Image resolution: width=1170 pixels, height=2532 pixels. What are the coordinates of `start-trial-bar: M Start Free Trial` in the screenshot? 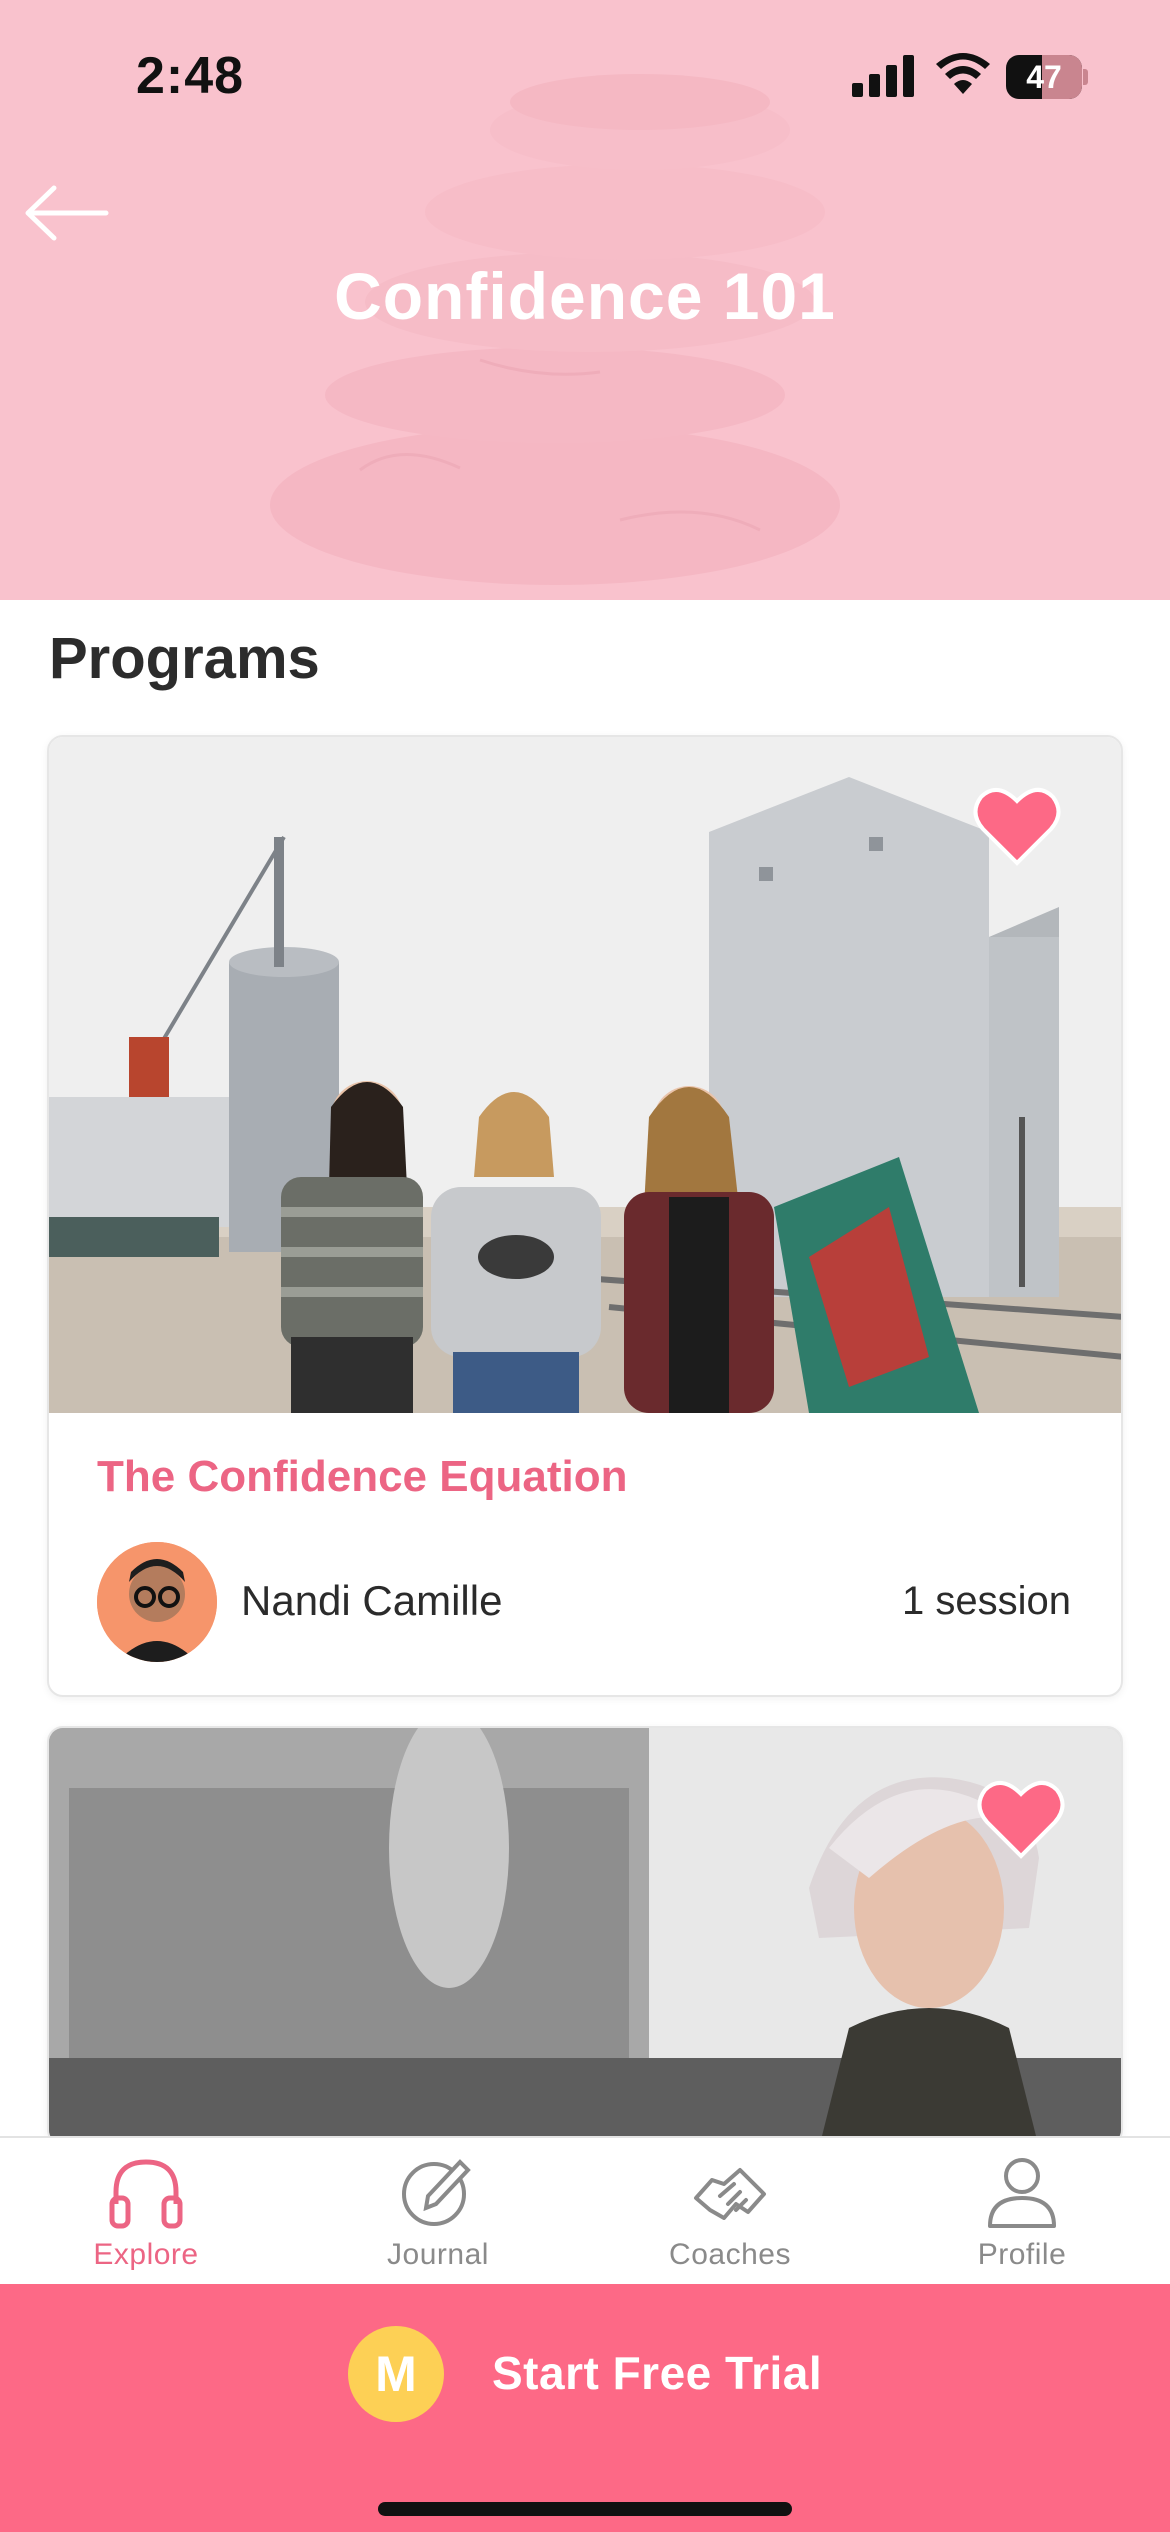 It's located at (585, 2408).